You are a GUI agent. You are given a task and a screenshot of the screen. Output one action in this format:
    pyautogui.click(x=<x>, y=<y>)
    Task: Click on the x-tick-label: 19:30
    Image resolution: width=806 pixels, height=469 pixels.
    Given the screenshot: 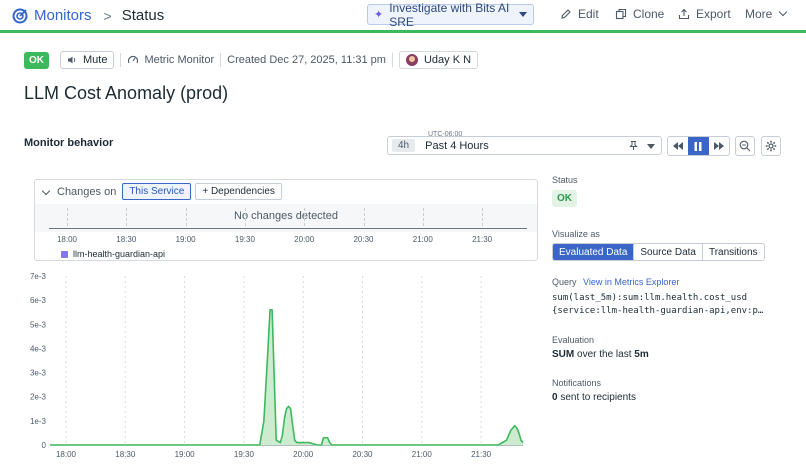 What is the action you would take?
    pyautogui.click(x=244, y=454)
    